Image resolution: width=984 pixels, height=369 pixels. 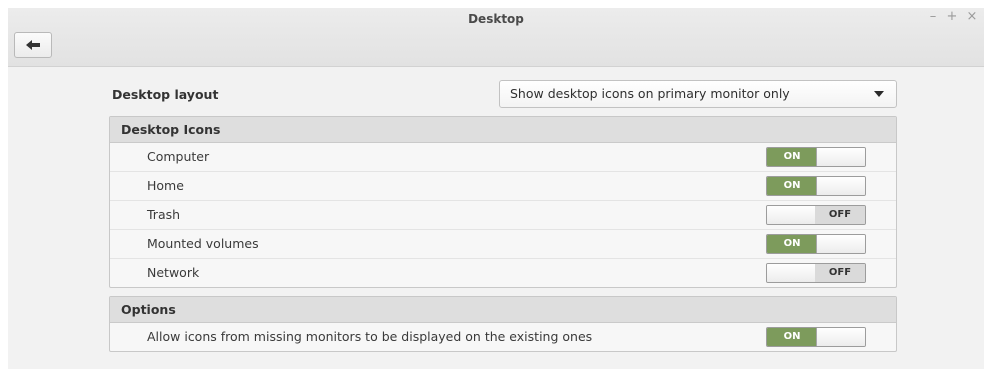 What do you see at coordinates (952, 16) in the screenshot?
I see `maximize-button: +` at bounding box center [952, 16].